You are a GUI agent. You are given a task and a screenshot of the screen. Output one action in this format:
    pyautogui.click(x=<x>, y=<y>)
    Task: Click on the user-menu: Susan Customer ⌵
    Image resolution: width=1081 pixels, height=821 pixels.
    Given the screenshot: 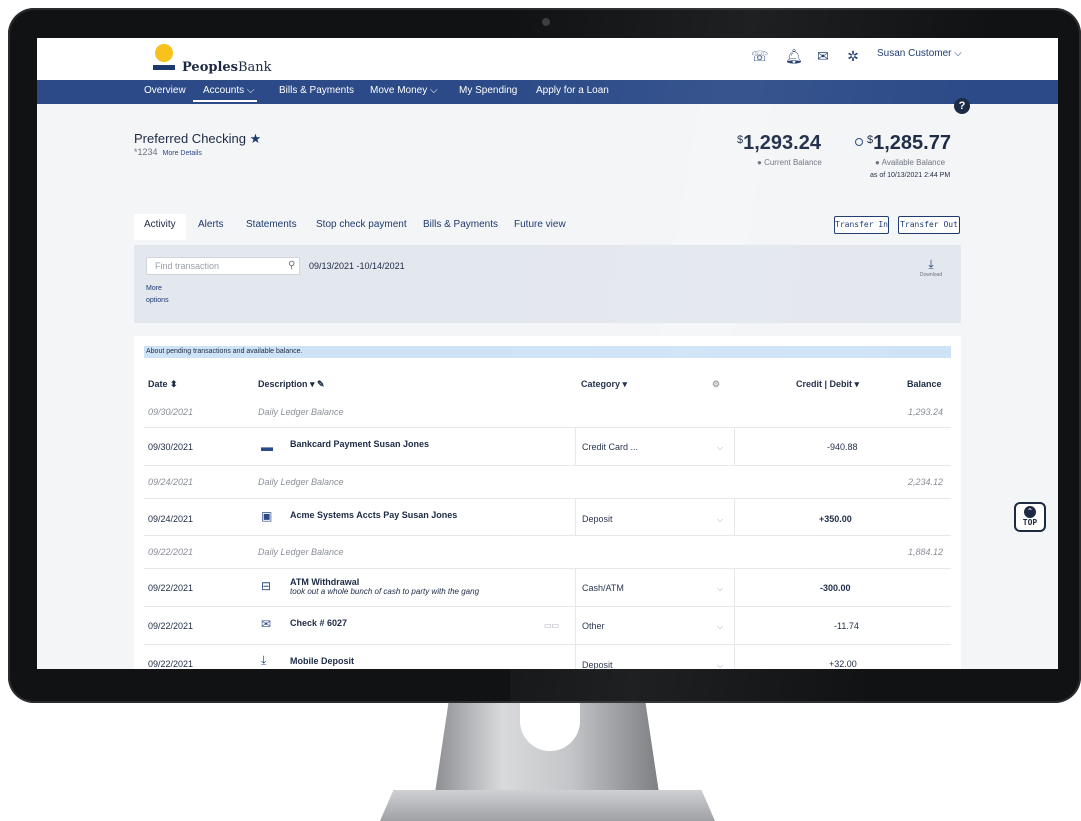 What is the action you would take?
    pyautogui.click(x=919, y=53)
    